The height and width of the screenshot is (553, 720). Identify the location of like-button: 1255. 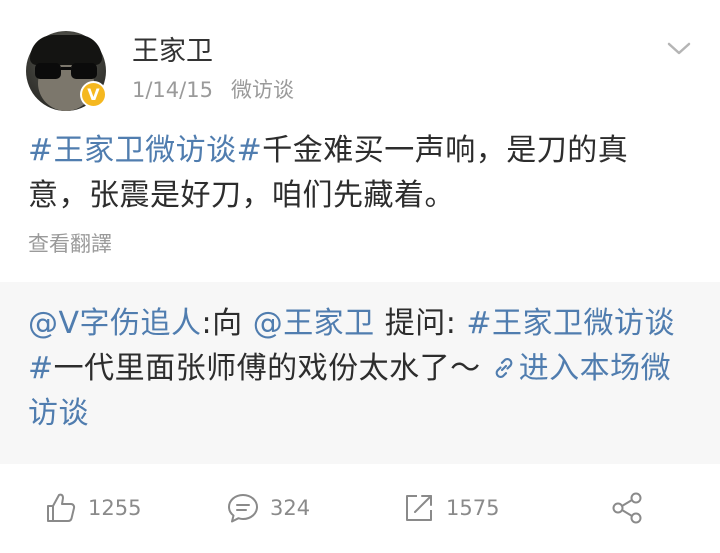
(92, 508).